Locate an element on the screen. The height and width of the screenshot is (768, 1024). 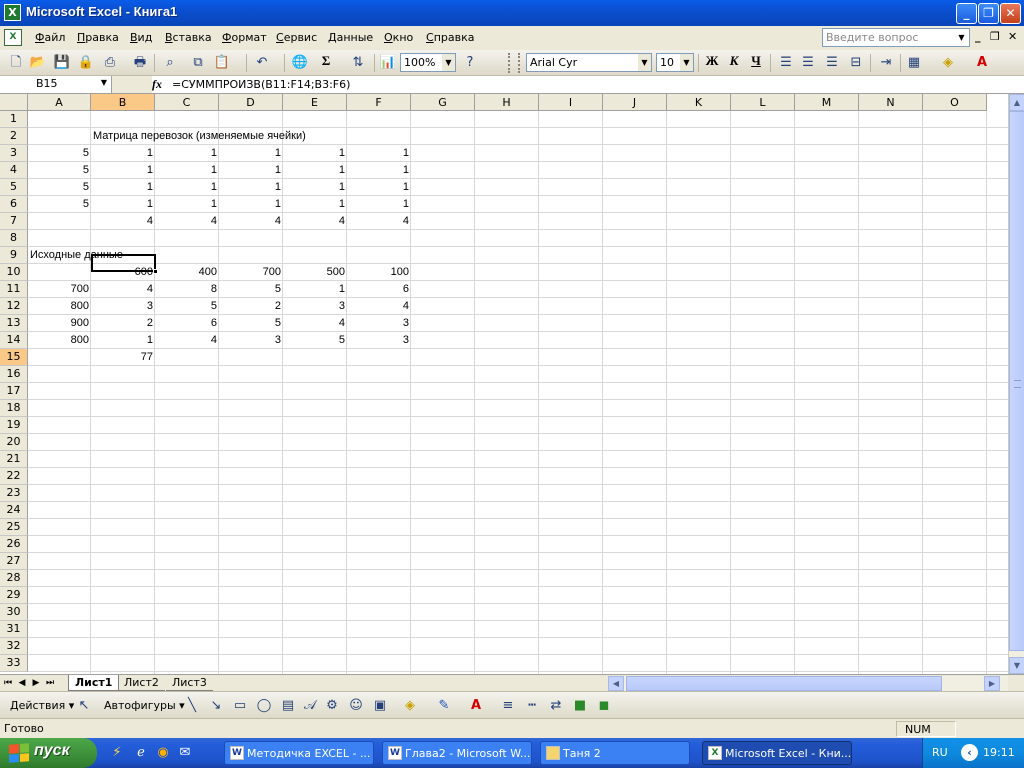
cell-E10: 500 is located at coordinates (315, 272).